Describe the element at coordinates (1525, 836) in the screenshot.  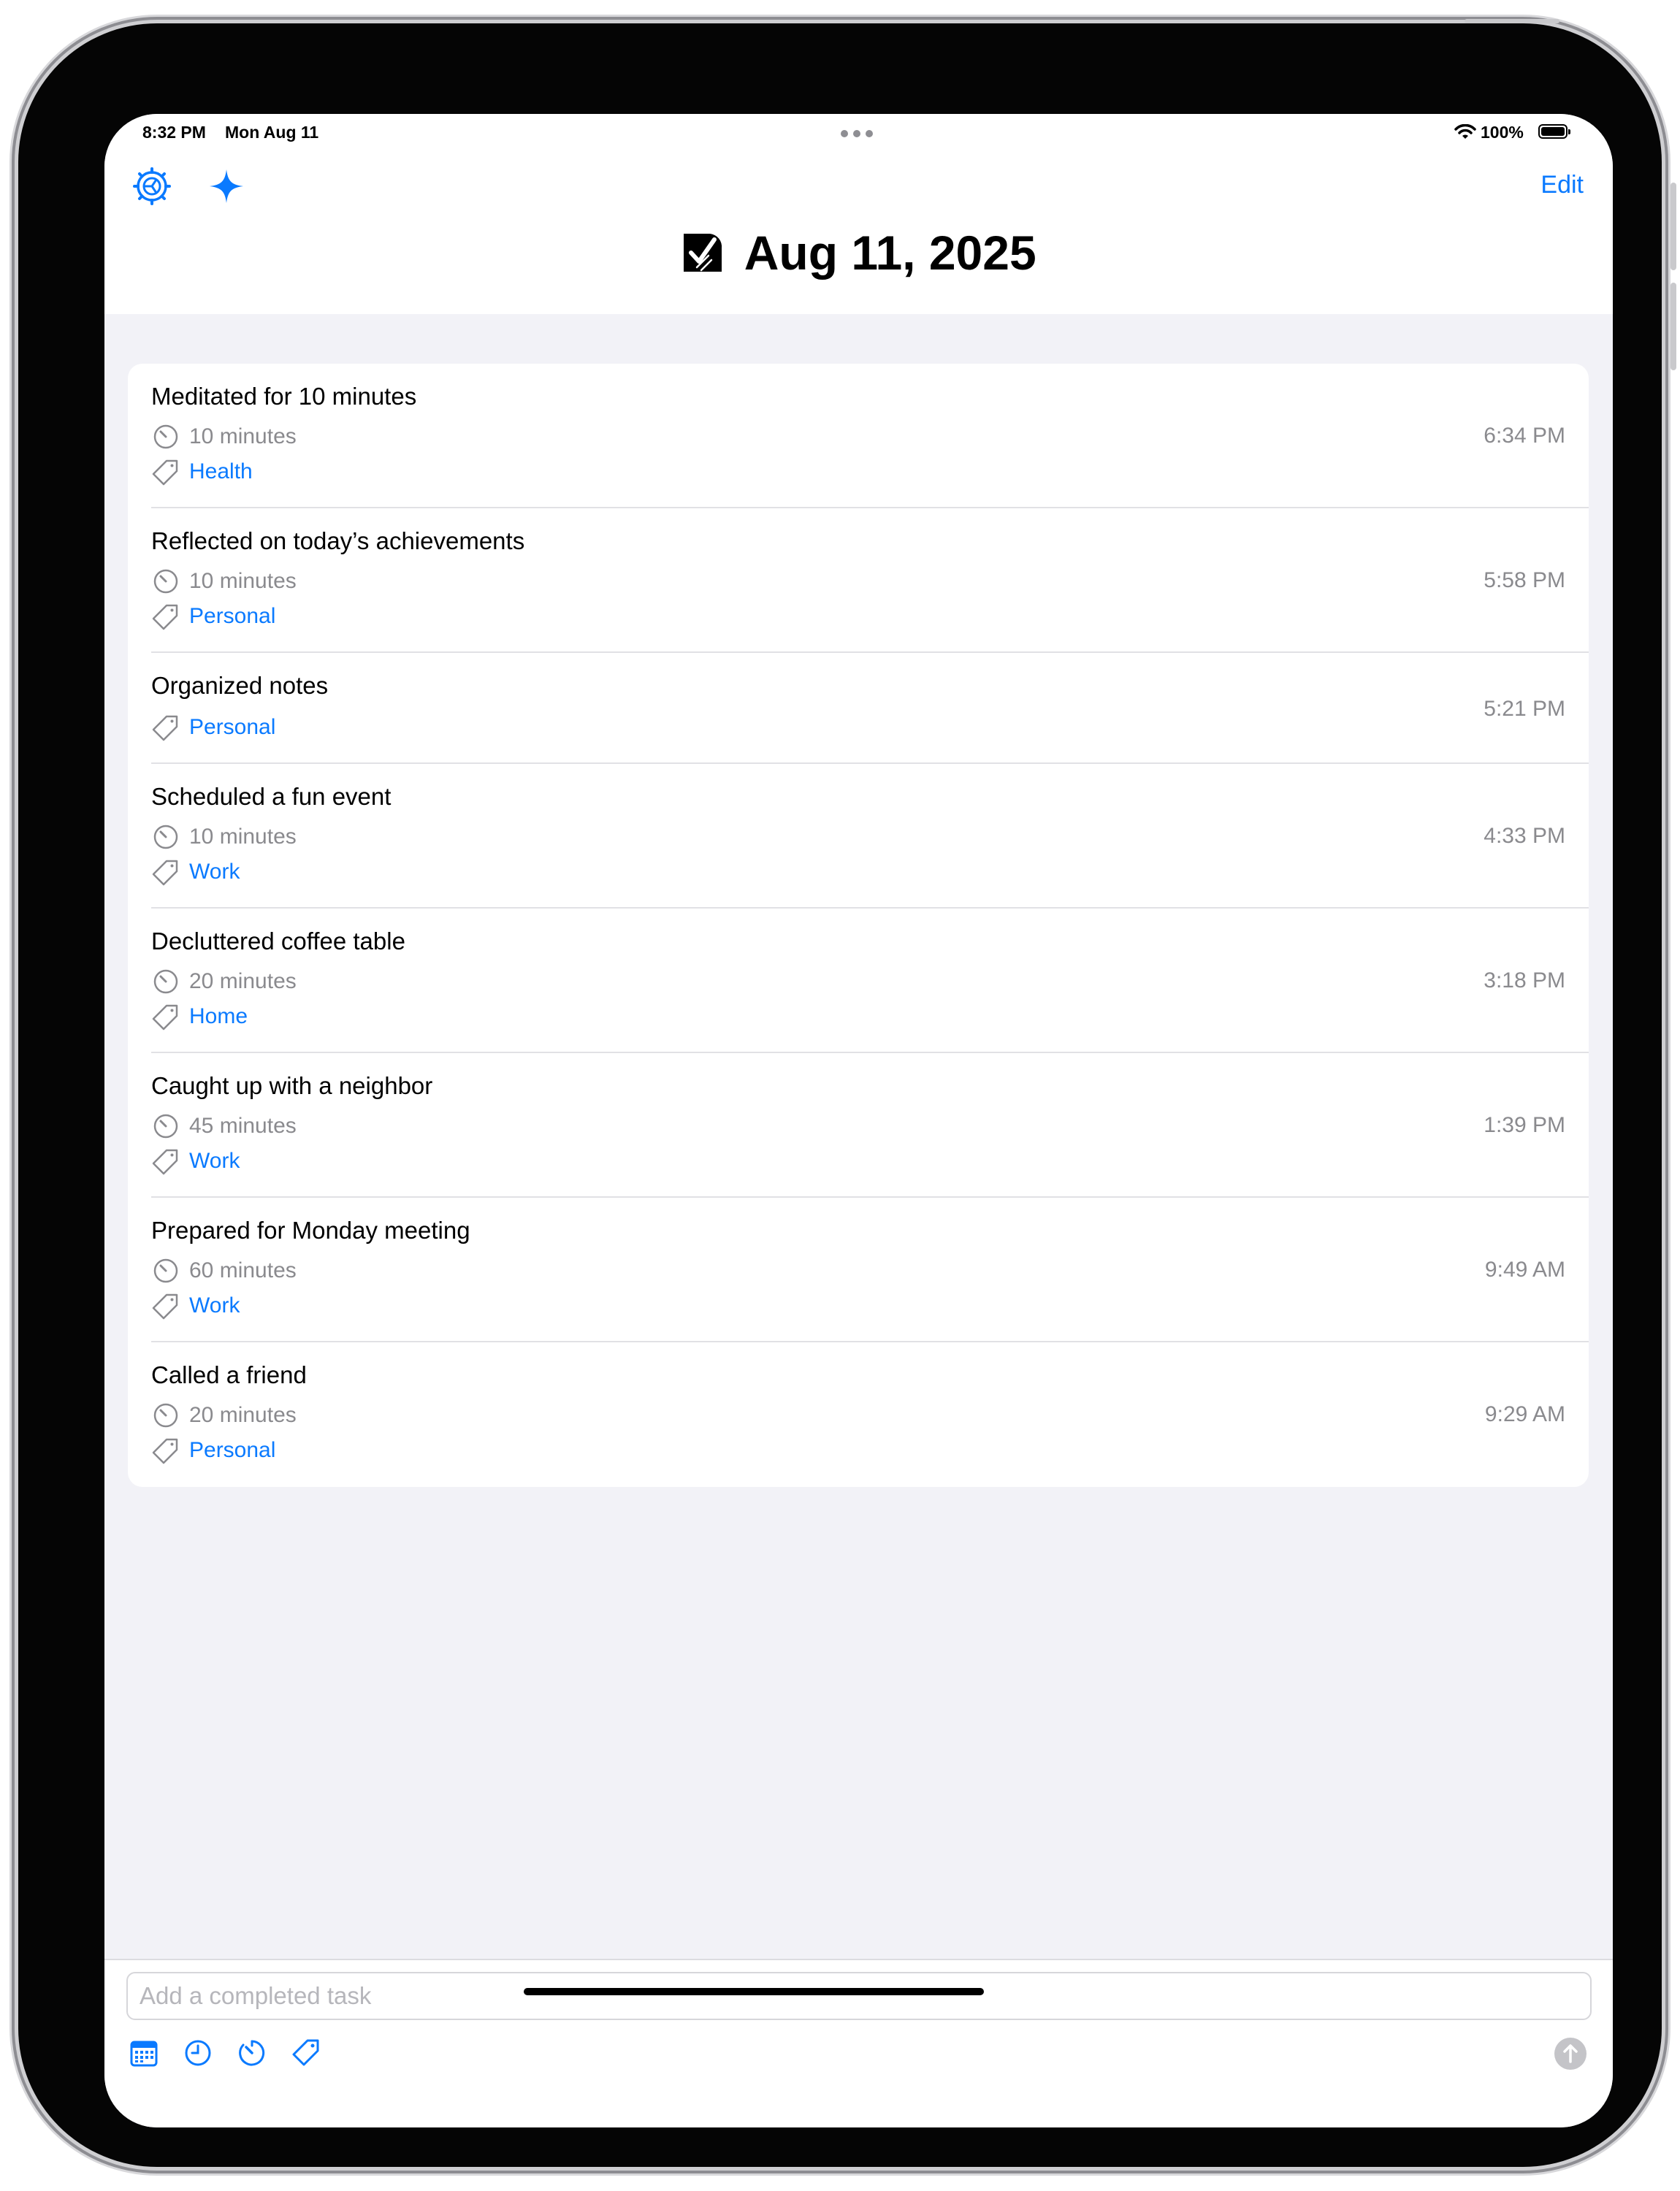
I see `task-time: 4:33 PM` at that location.